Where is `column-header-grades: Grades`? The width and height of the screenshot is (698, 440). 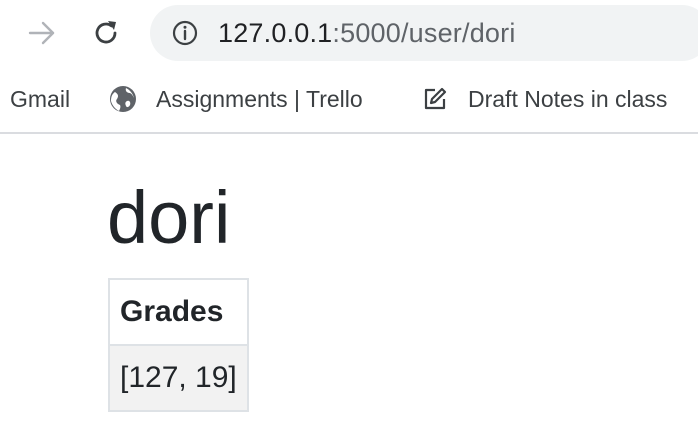 column-header-grades: Grades is located at coordinates (178, 312).